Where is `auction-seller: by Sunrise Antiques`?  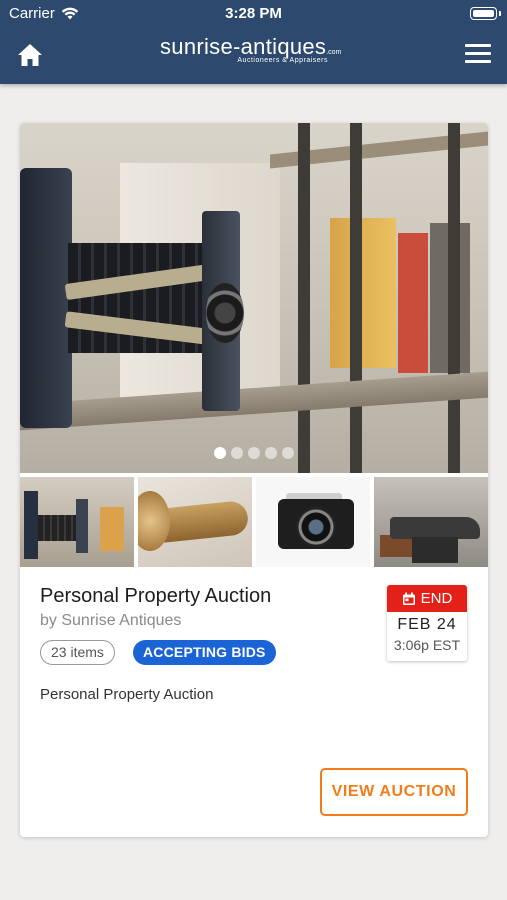
auction-seller: by Sunrise Antiques is located at coordinates (111, 620).